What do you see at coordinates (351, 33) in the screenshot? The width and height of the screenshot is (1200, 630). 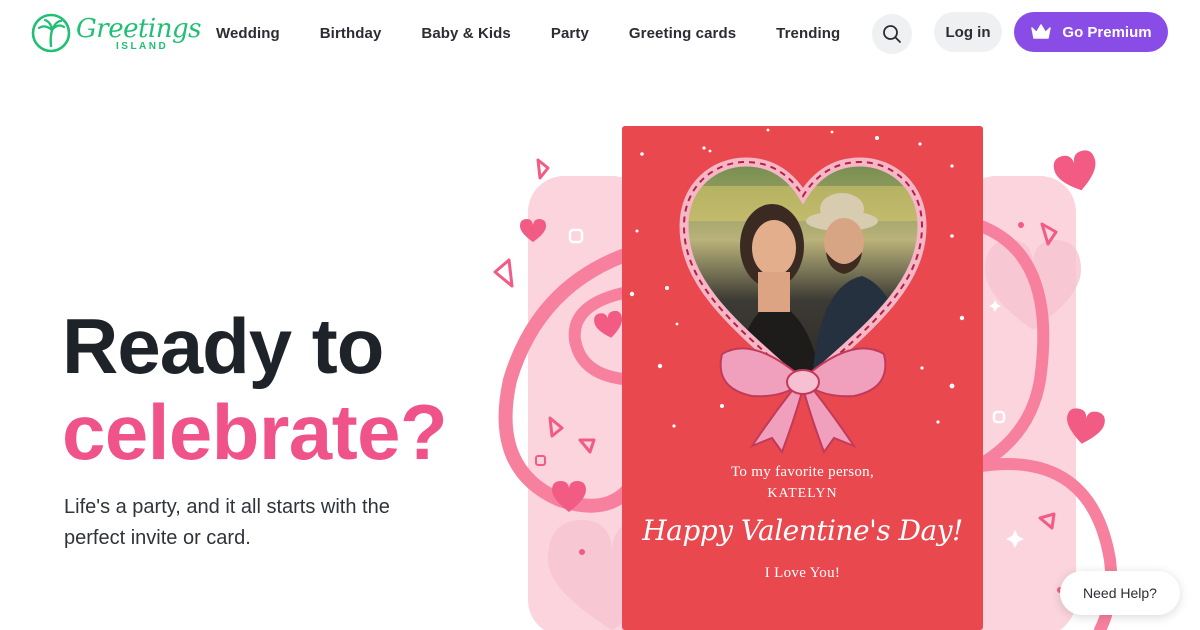 I see `nav-item-birthday: Birthday` at bounding box center [351, 33].